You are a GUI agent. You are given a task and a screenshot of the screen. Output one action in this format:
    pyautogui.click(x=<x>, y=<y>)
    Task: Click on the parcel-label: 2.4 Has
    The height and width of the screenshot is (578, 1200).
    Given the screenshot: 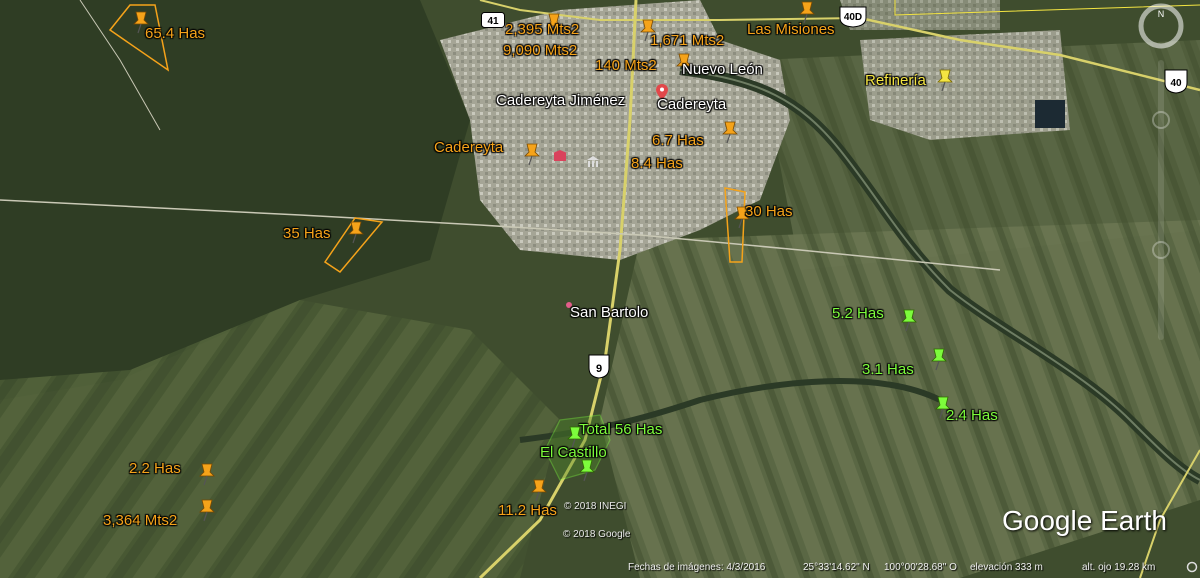 What is the action you would take?
    pyautogui.click(x=972, y=415)
    